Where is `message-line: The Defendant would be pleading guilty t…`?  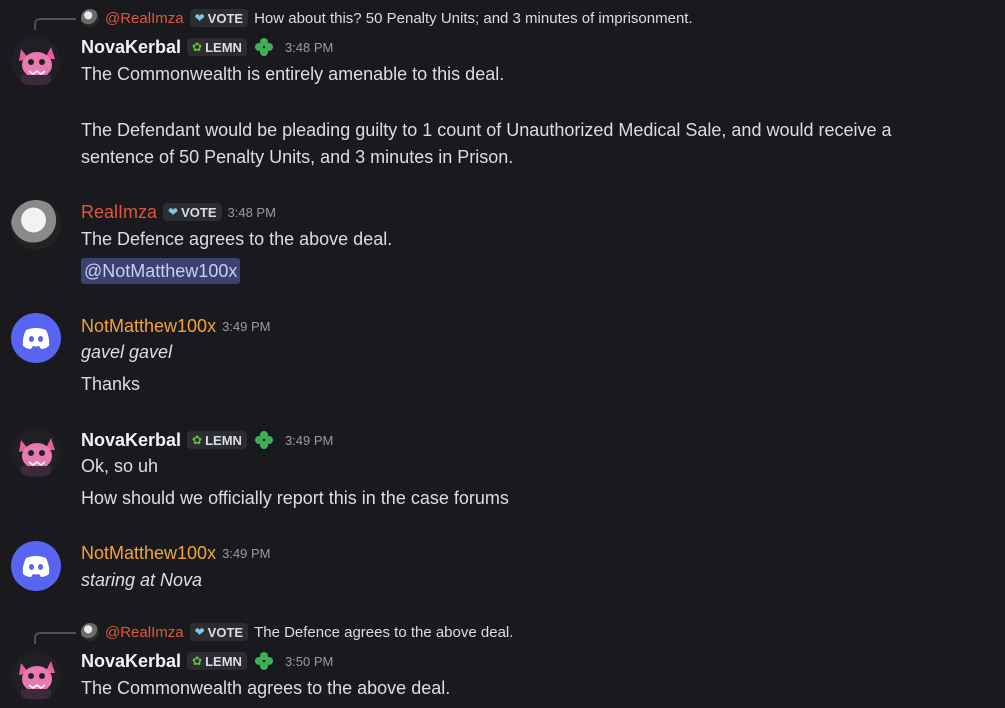
message-line: The Defendant would be pleading guilty t… is located at coordinates (486, 130).